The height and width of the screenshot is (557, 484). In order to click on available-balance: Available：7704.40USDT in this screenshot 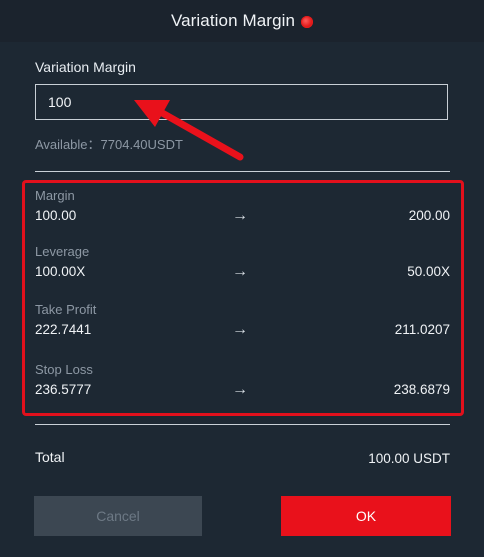, I will do `click(109, 143)`.